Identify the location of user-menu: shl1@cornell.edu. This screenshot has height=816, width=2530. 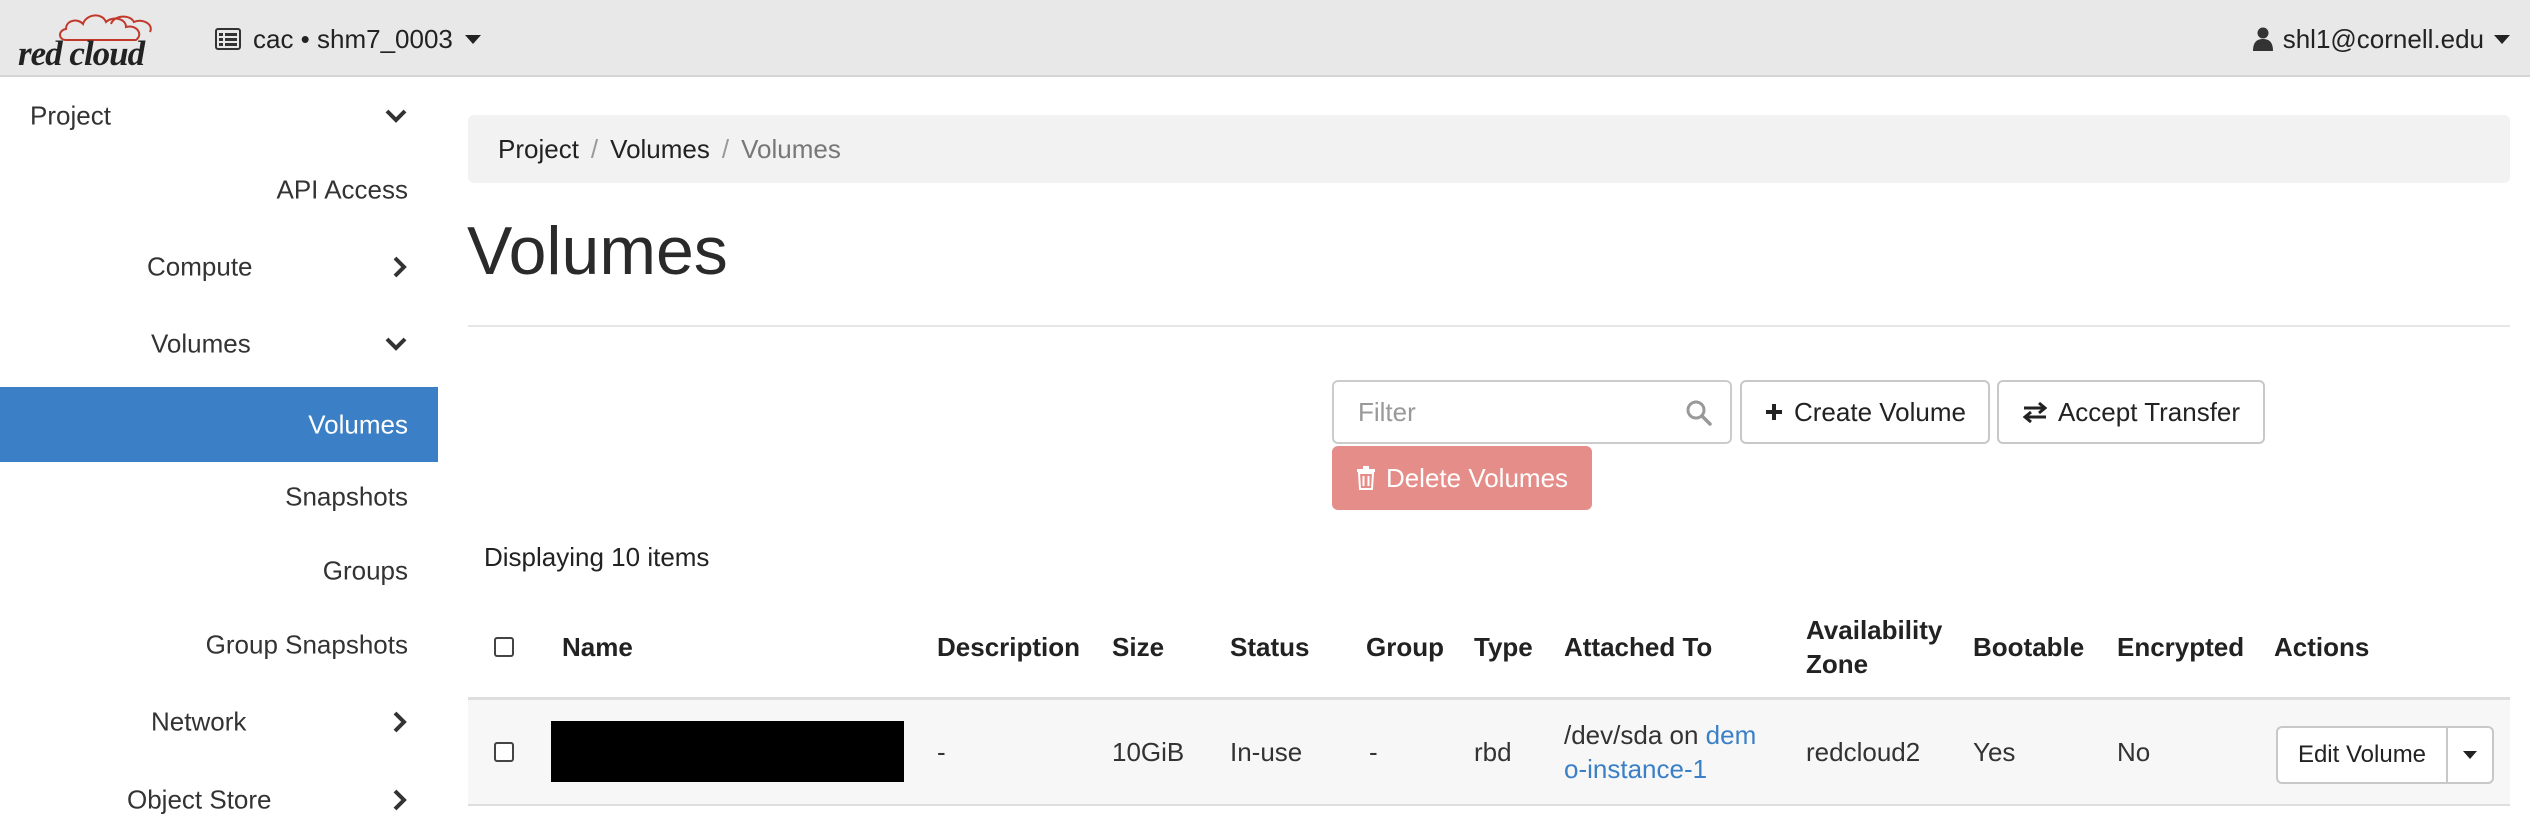
(2381, 39).